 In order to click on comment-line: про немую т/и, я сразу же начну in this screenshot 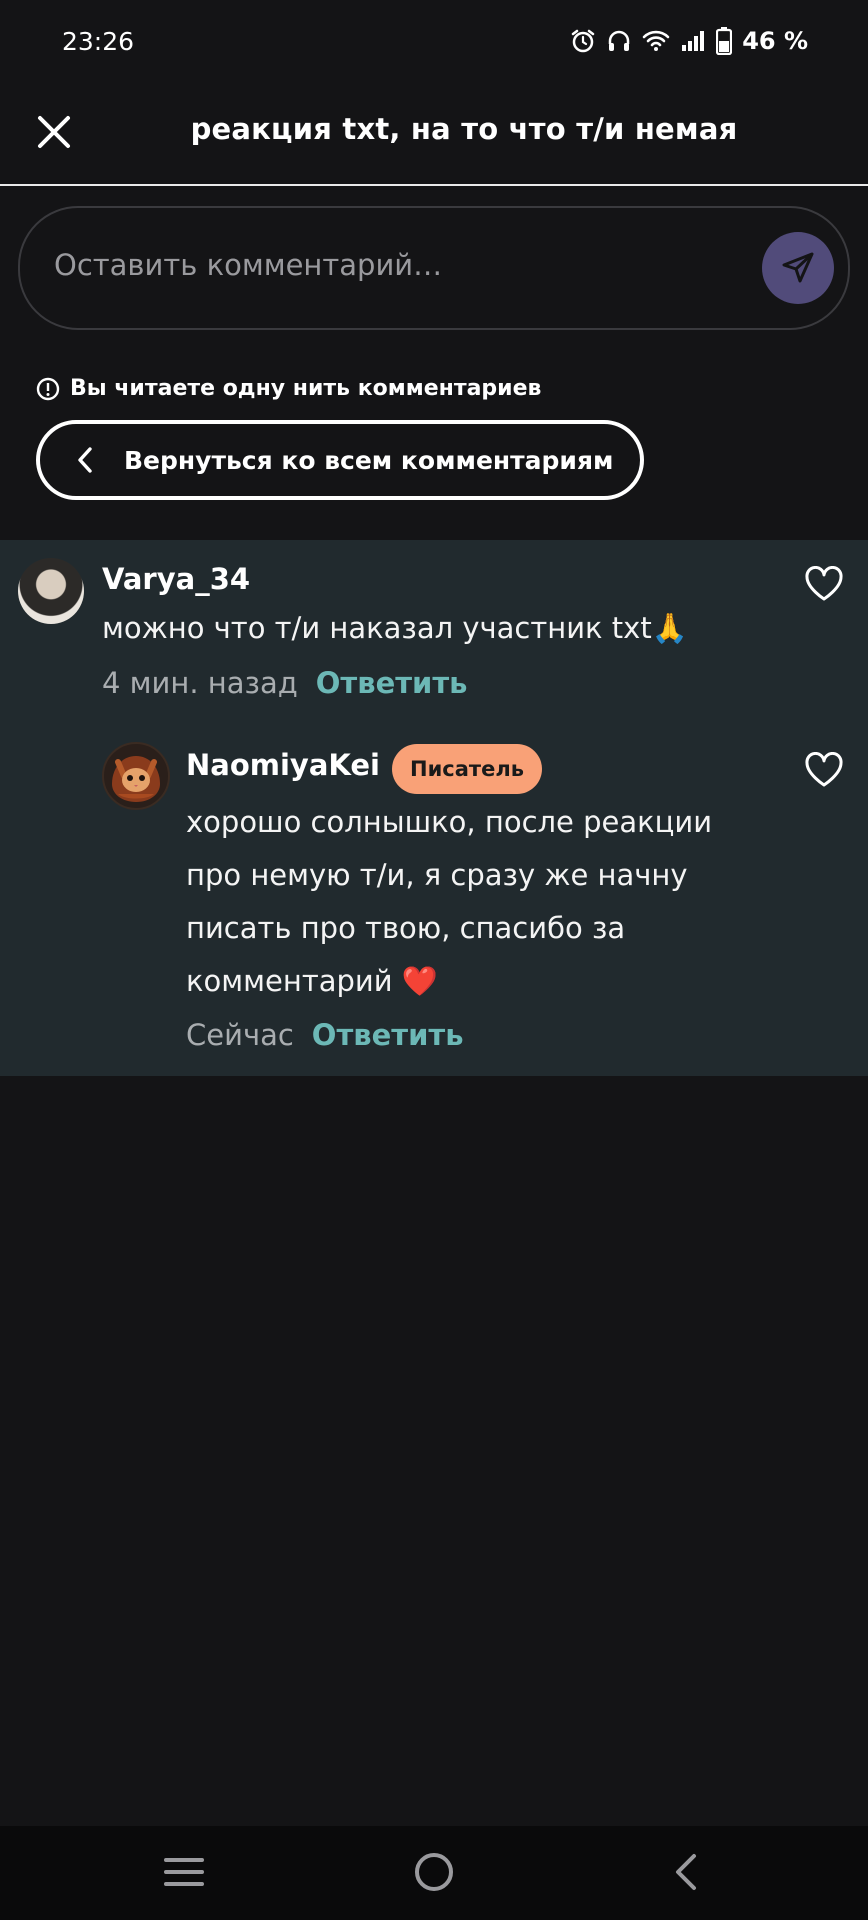, I will do `click(437, 875)`.